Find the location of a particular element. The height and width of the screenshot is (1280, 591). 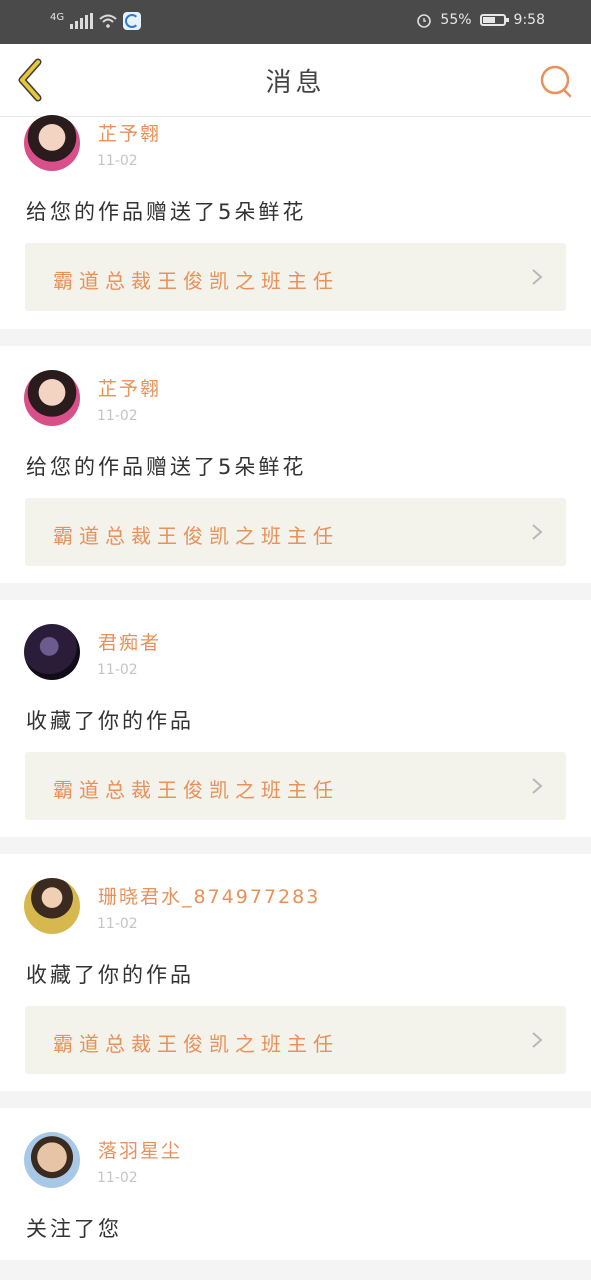

network-type: 4G is located at coordinates (57, 17).